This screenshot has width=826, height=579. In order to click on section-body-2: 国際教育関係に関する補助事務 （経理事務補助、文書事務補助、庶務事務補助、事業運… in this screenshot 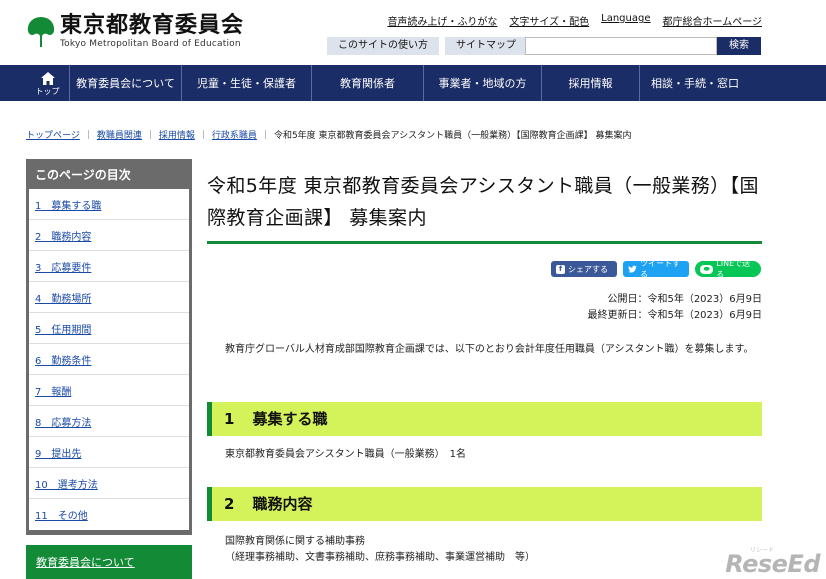, I will do `click(380, 550)`.